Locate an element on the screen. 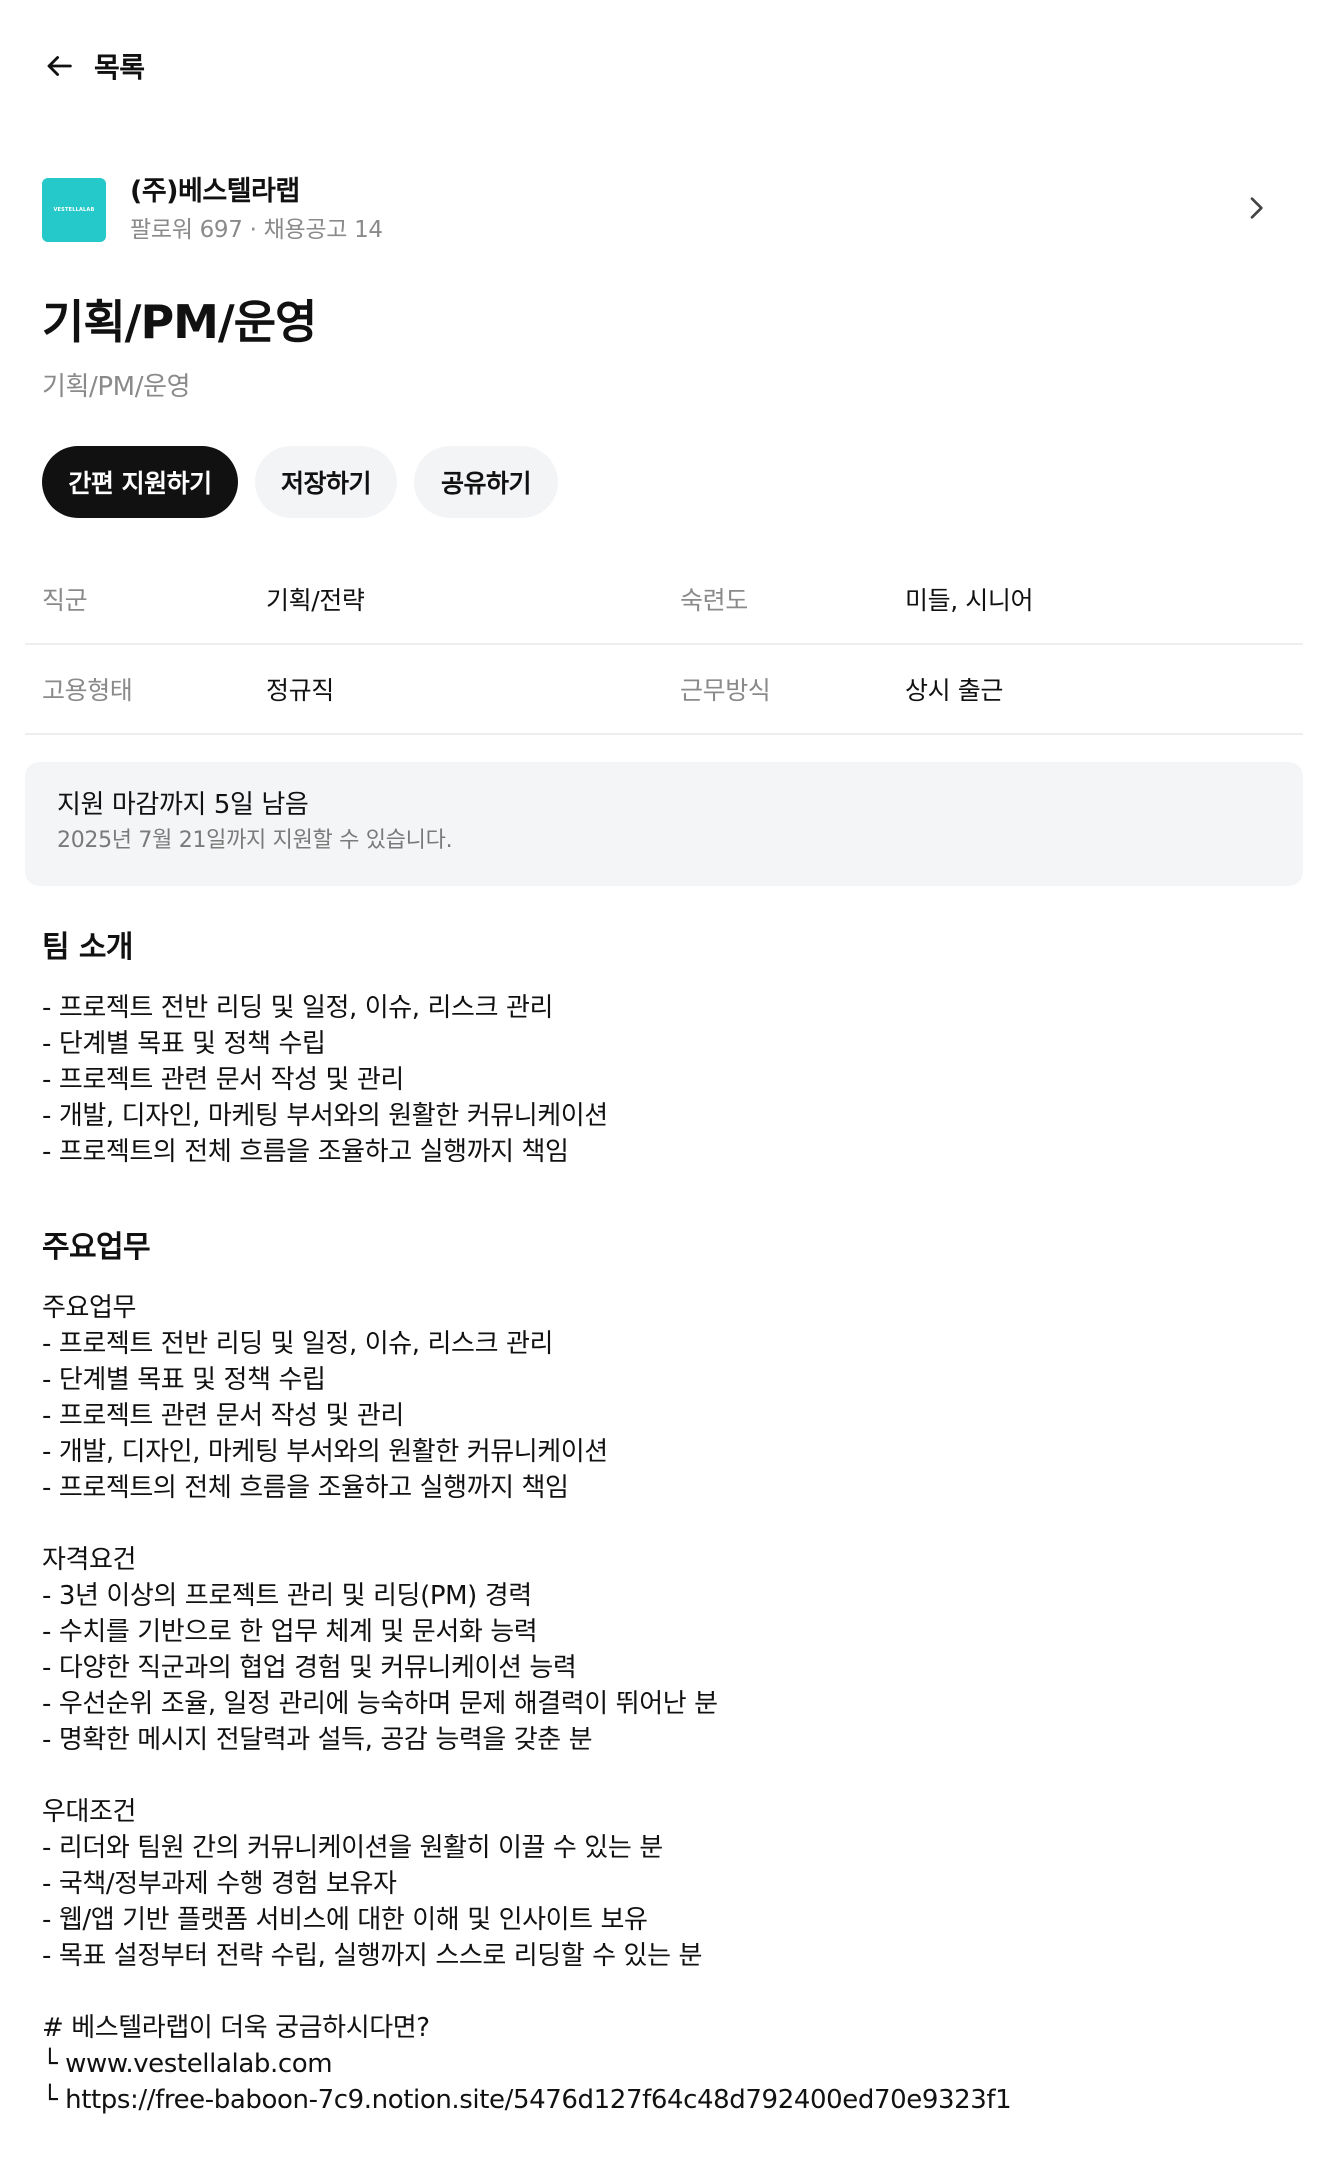  team-intro-title: 팀 소개 is located at coordinates (87, 947).